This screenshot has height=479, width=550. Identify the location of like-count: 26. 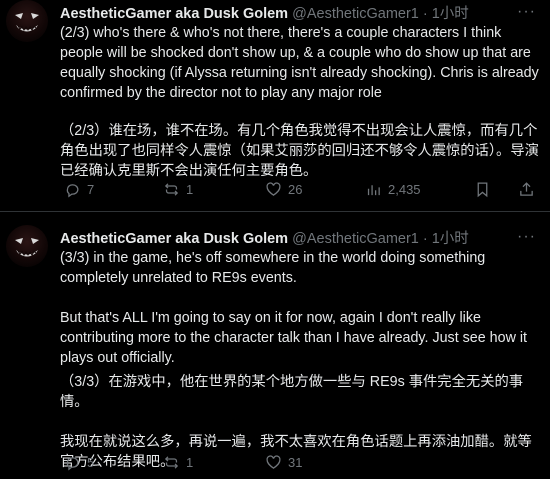
(295, 189).